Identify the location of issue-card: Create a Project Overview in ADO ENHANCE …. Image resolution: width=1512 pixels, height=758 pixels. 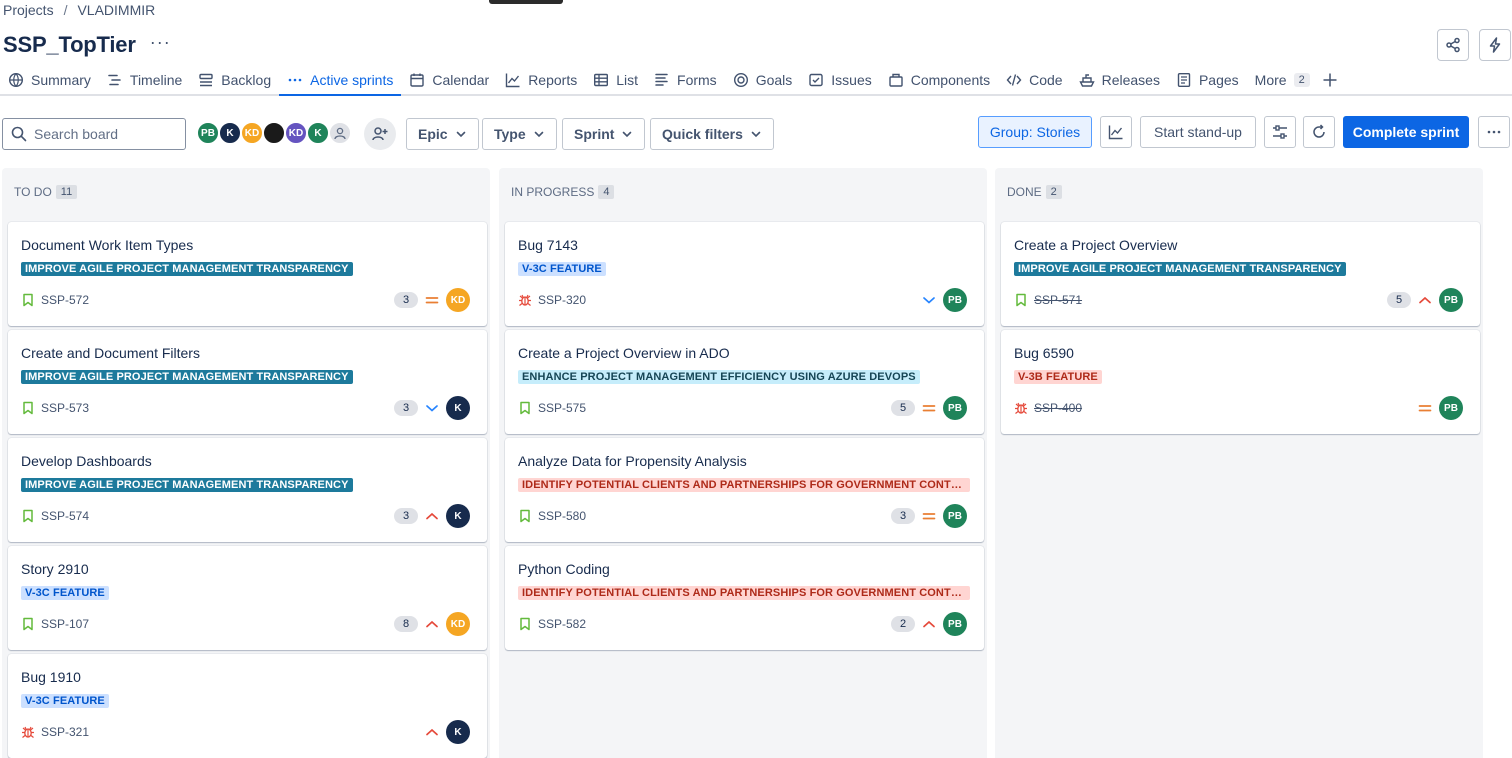
(744, 382).